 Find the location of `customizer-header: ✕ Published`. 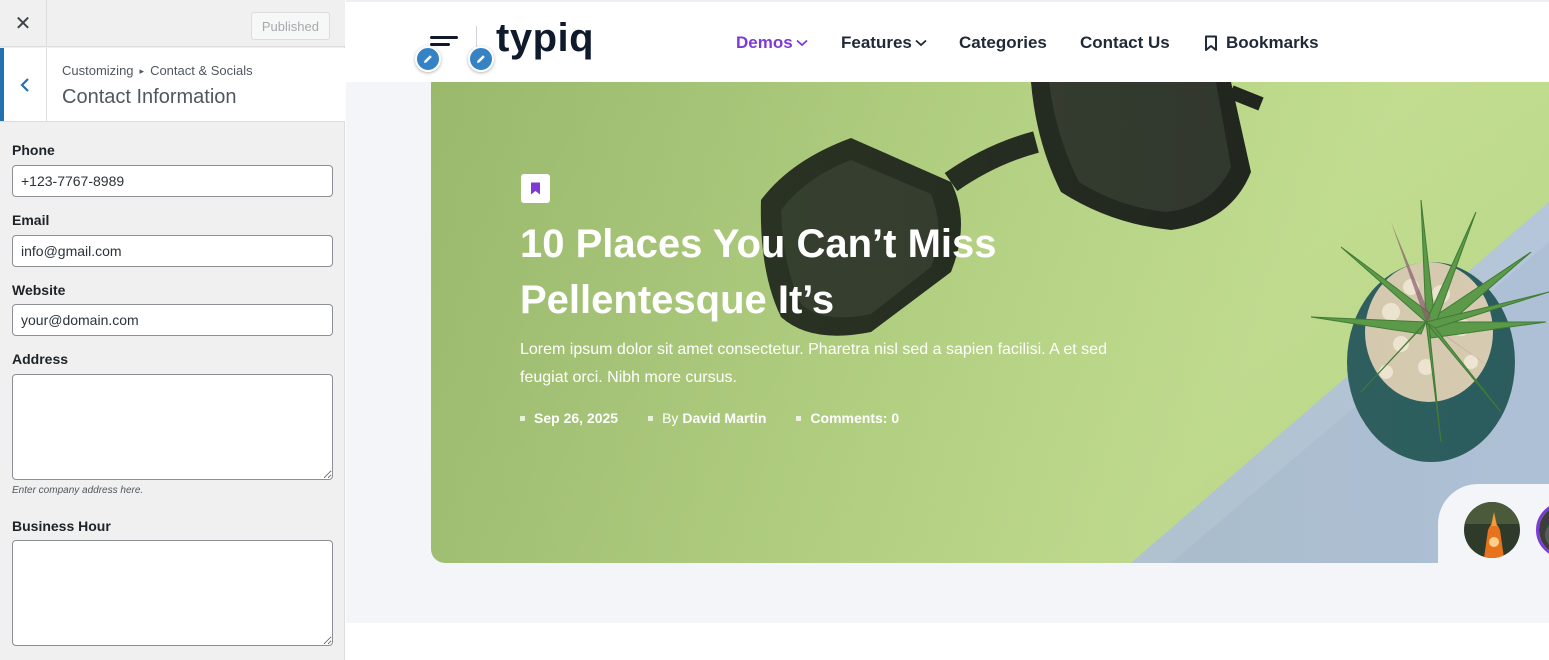

customizer-header: ✕ Published is located at coordinates (172, 23).